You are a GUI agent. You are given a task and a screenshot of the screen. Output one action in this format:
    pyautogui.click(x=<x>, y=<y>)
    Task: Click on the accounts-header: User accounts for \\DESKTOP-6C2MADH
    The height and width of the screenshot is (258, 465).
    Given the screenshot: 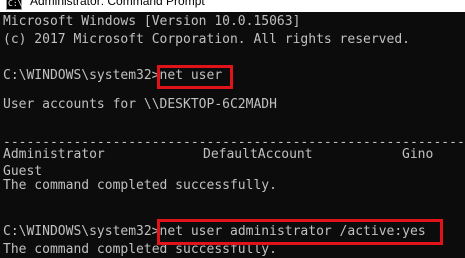 What is the action you would take?
    pyautogui.click(x=140, y=104)
    